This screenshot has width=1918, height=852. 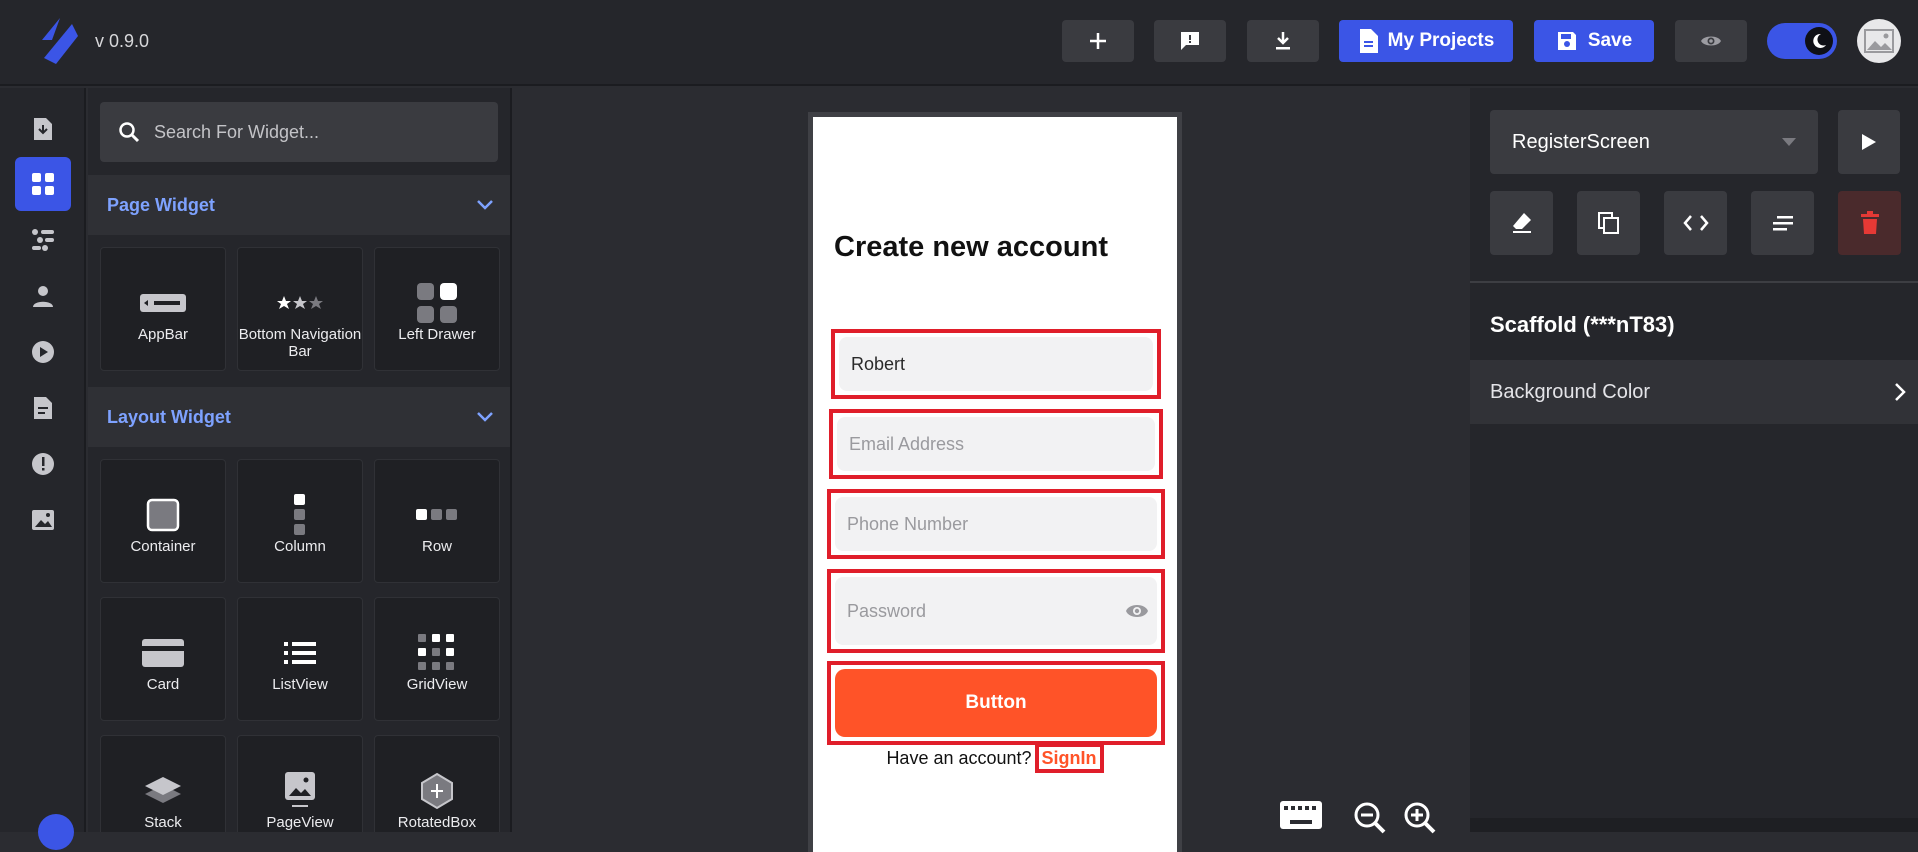 What do you see at coordinates (1694, 825) in the screenshot?
I see `horizontal-scrollbar` at bounding box center [1694, 825].